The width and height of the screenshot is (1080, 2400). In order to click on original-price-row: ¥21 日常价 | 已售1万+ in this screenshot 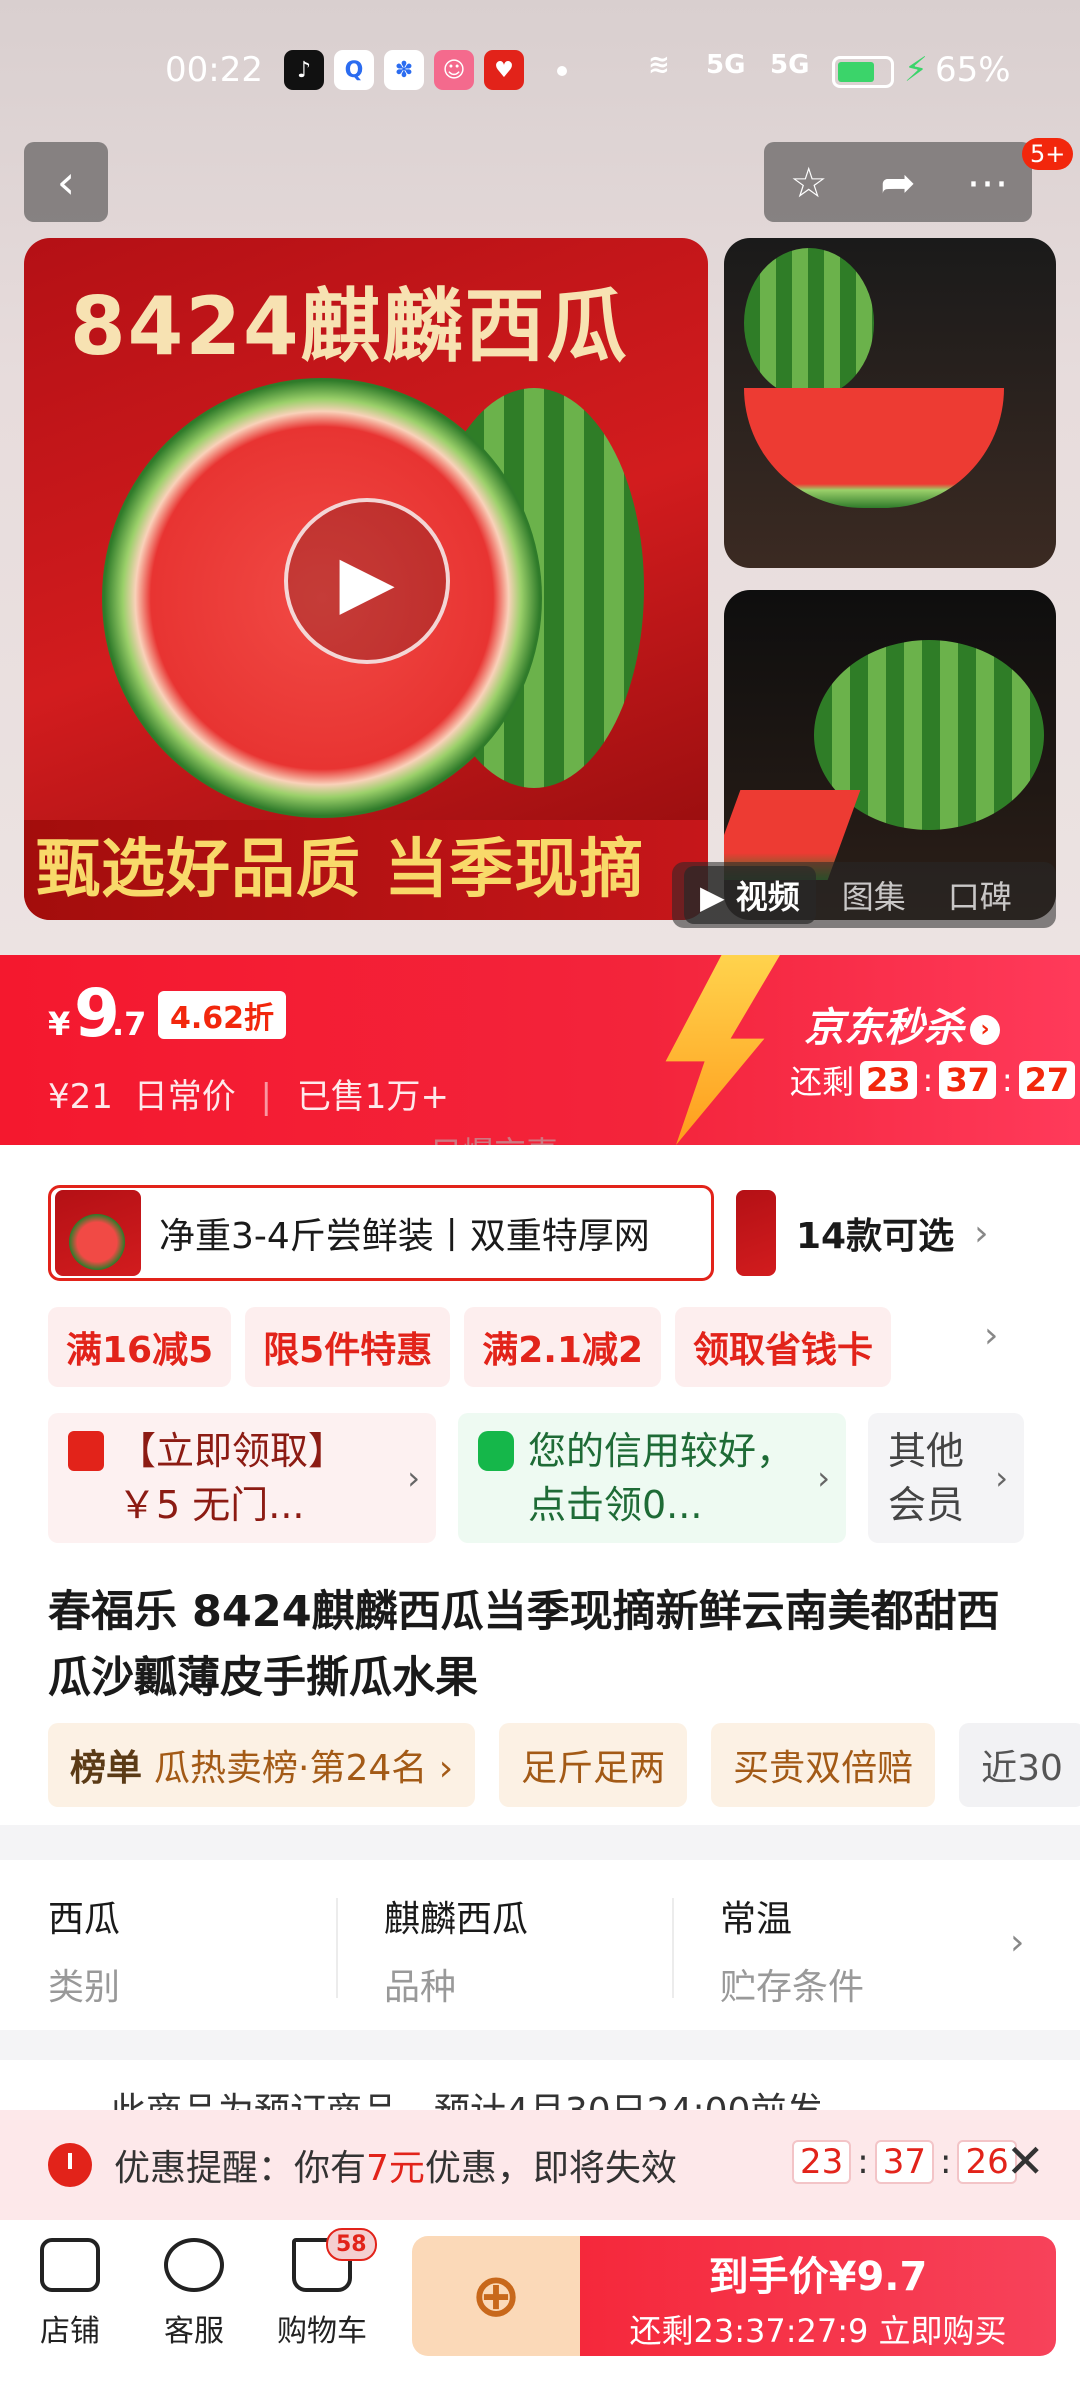, I will do `click(248, 1093)`.